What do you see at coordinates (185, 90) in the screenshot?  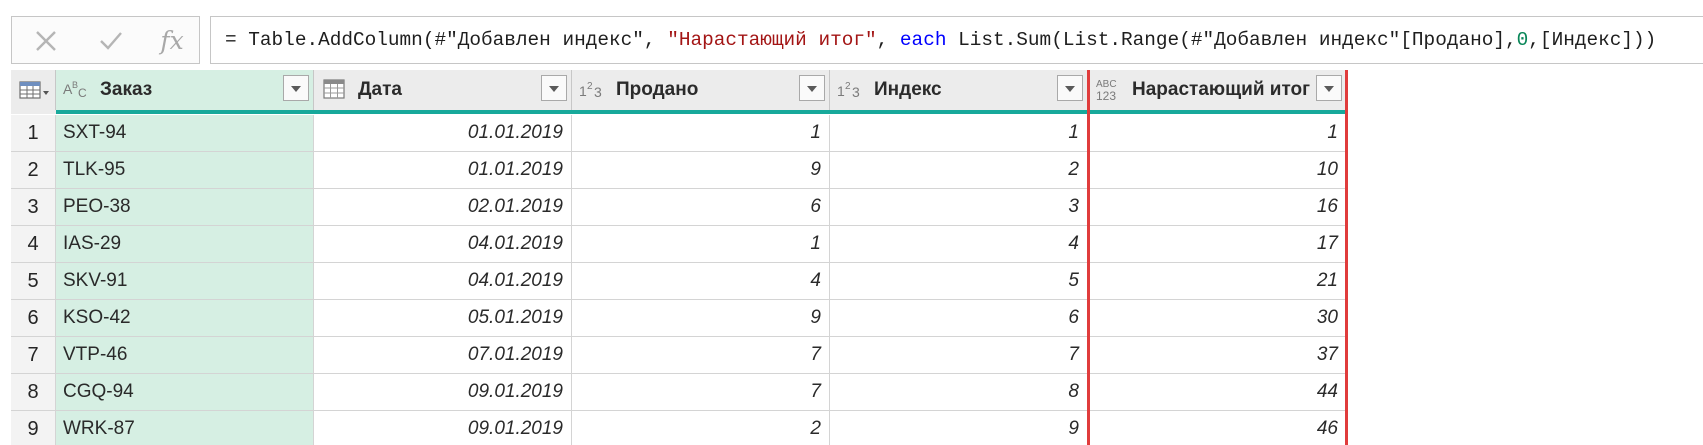 I see `column-header-order: A B C Заказ` at bounding box center [185, 90].